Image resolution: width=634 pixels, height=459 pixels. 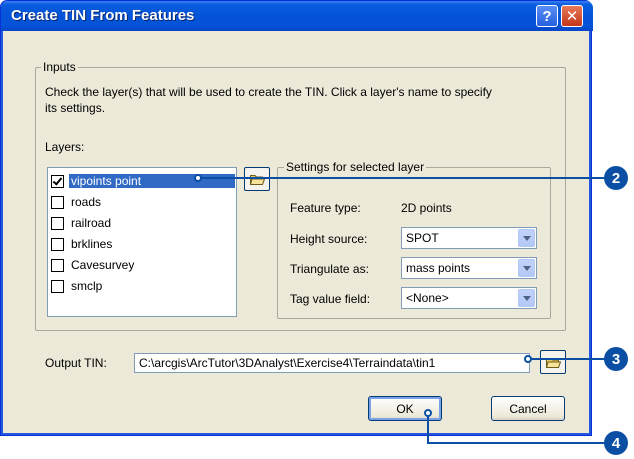 What do you see at coordinates (616, 178) in the screenshot?
I see `callout-2: 2` at bounding box center [616, 178].